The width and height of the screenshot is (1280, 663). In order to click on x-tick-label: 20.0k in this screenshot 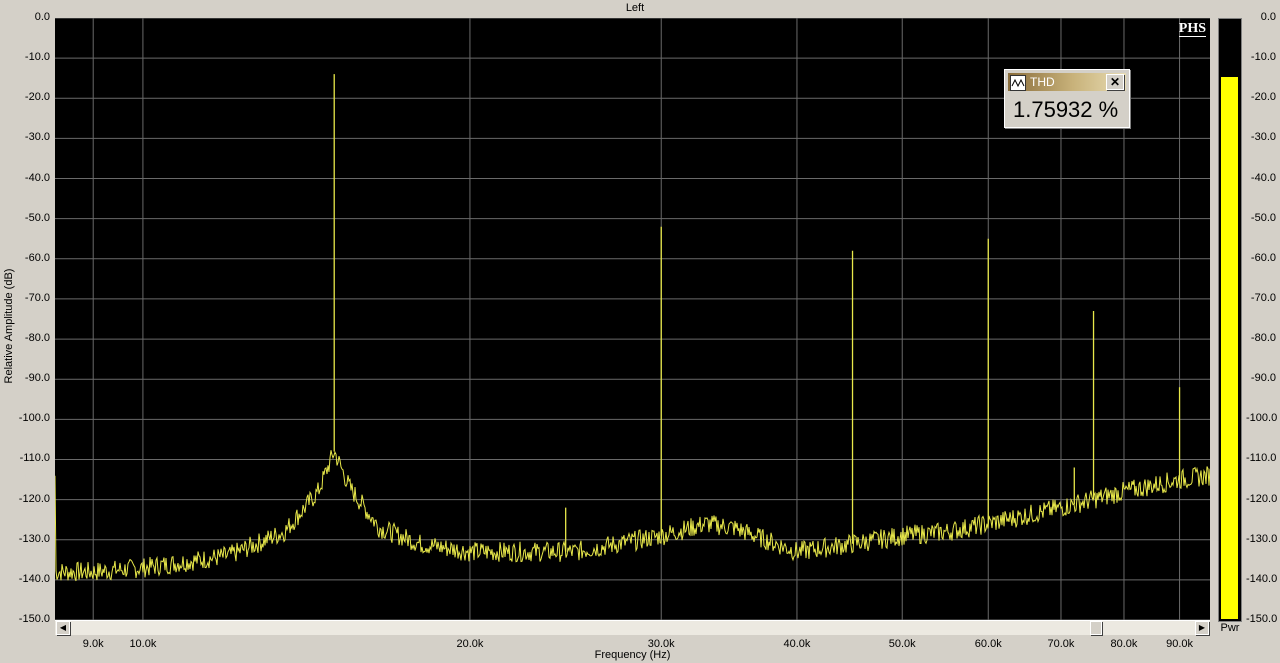, I will do `click(470, 644)`.